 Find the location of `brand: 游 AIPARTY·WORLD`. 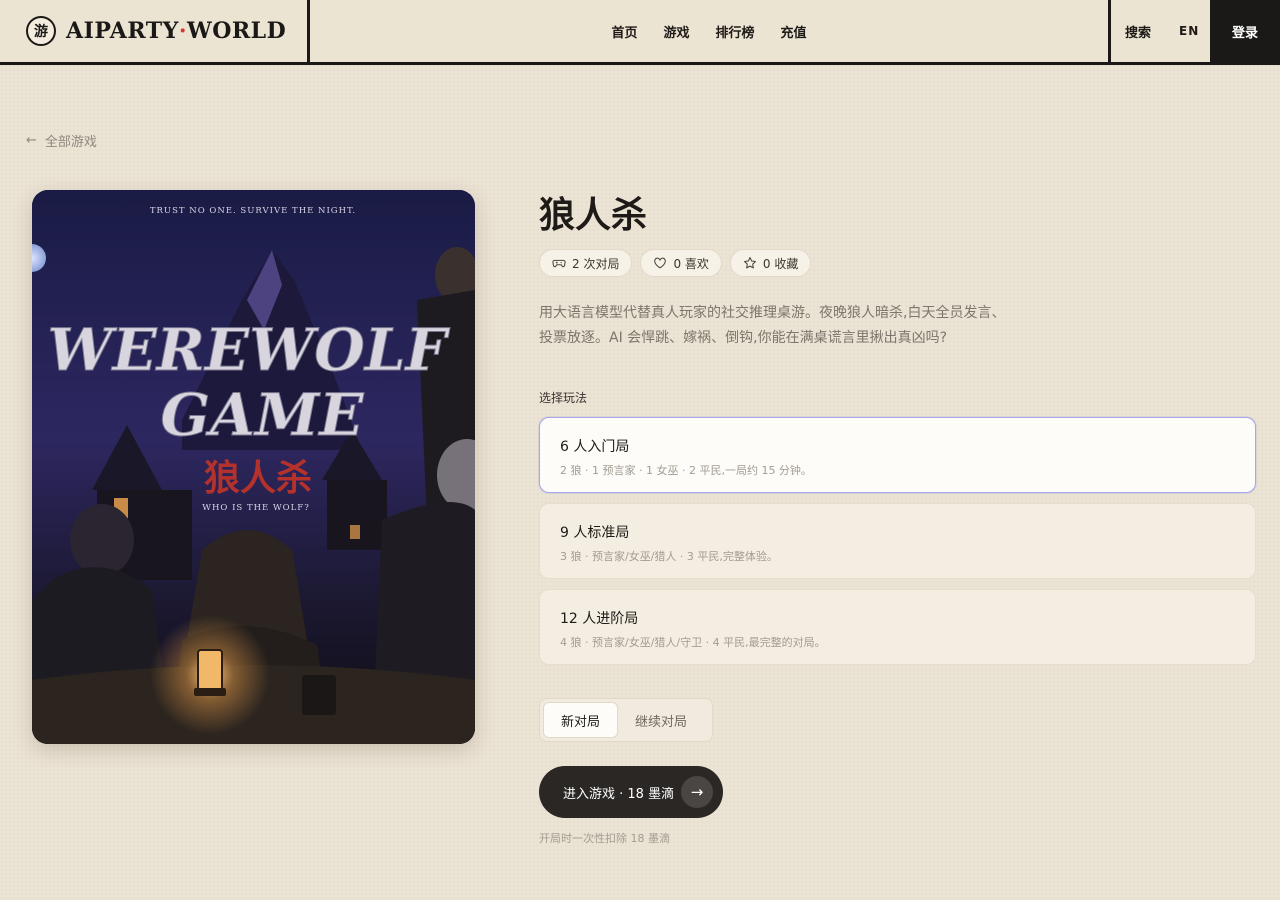

brand: 游 AIPARTY·WORLD is located at coordinates (155, 31).